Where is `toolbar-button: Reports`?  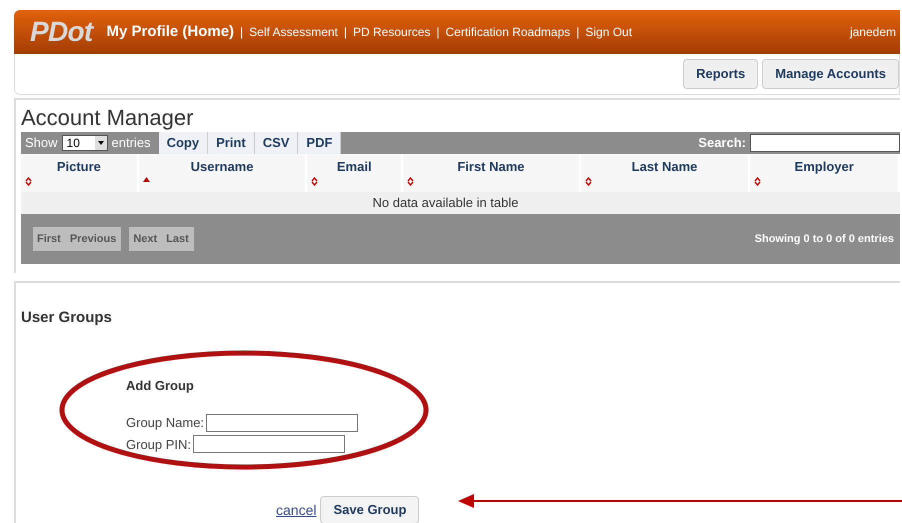
toolbar-button: Reports is located at coordinates (720, 74).